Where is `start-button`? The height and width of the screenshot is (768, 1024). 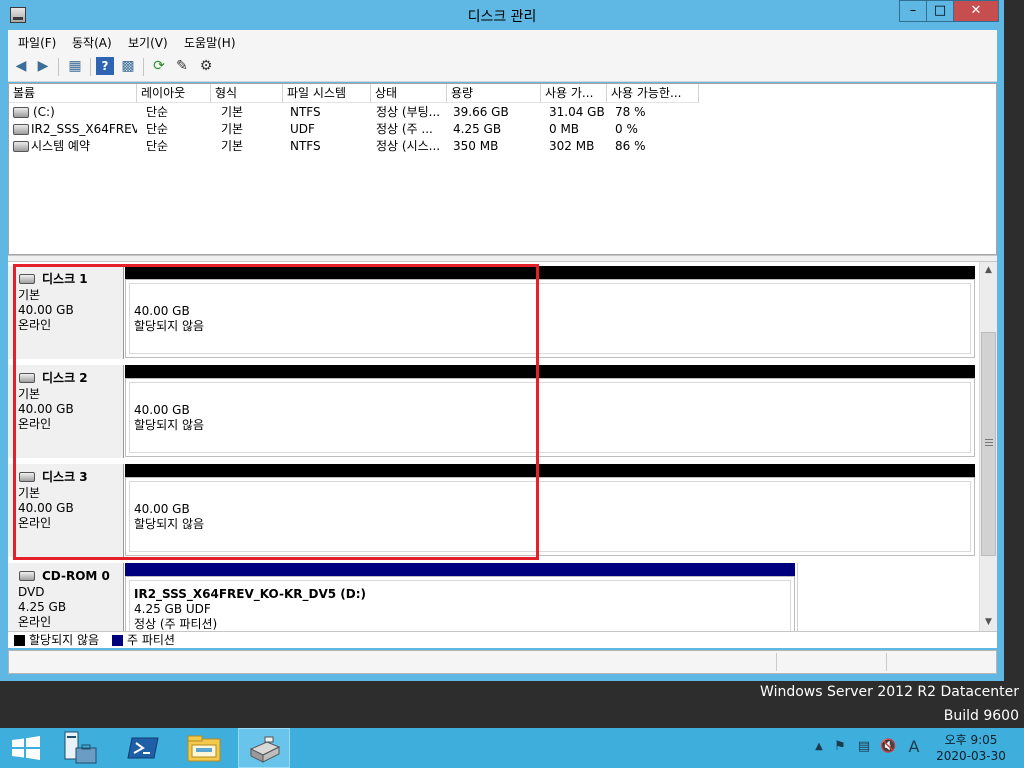 start-button is located at coordinates (26, 748).